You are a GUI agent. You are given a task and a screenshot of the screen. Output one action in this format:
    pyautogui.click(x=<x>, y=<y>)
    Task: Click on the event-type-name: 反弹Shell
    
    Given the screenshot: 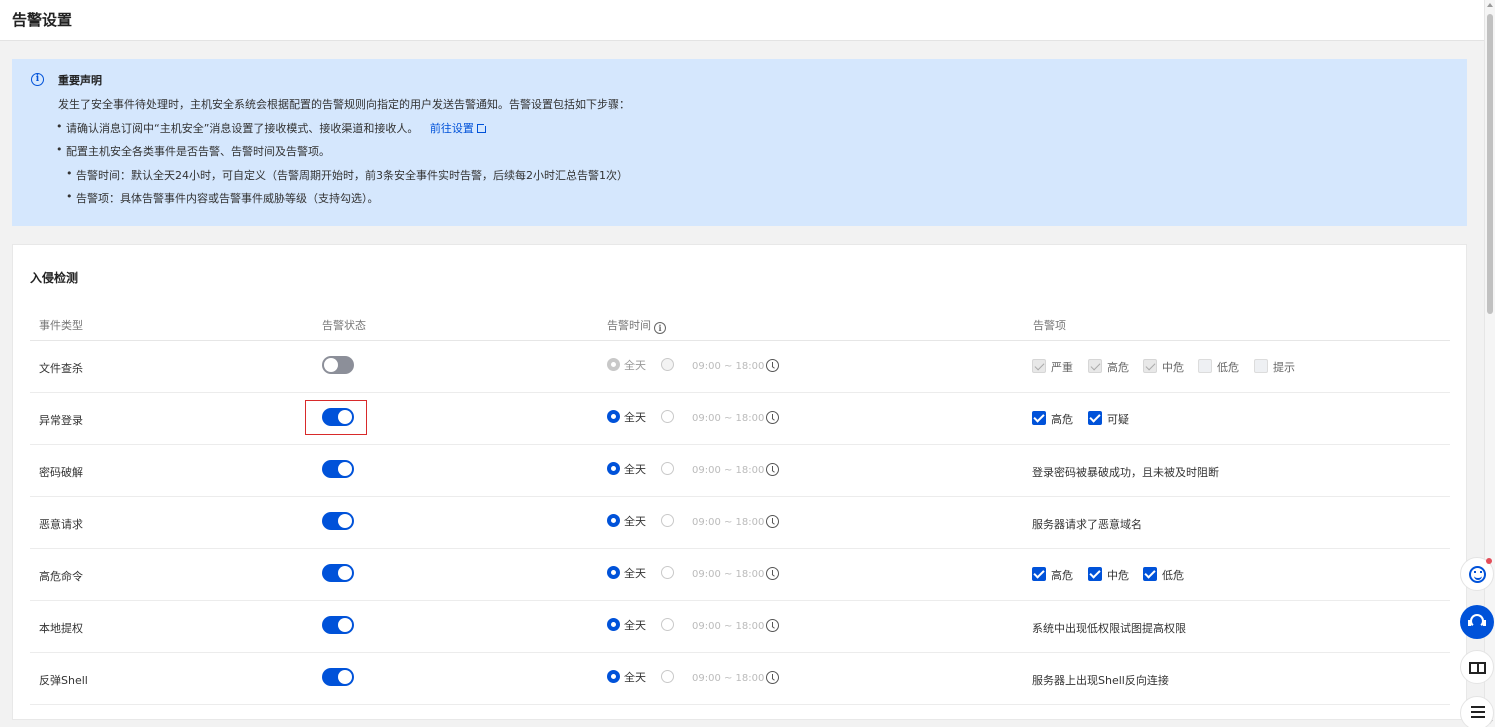 What is the action you would take?
    pyautogui.click(x=63, y=680)
    